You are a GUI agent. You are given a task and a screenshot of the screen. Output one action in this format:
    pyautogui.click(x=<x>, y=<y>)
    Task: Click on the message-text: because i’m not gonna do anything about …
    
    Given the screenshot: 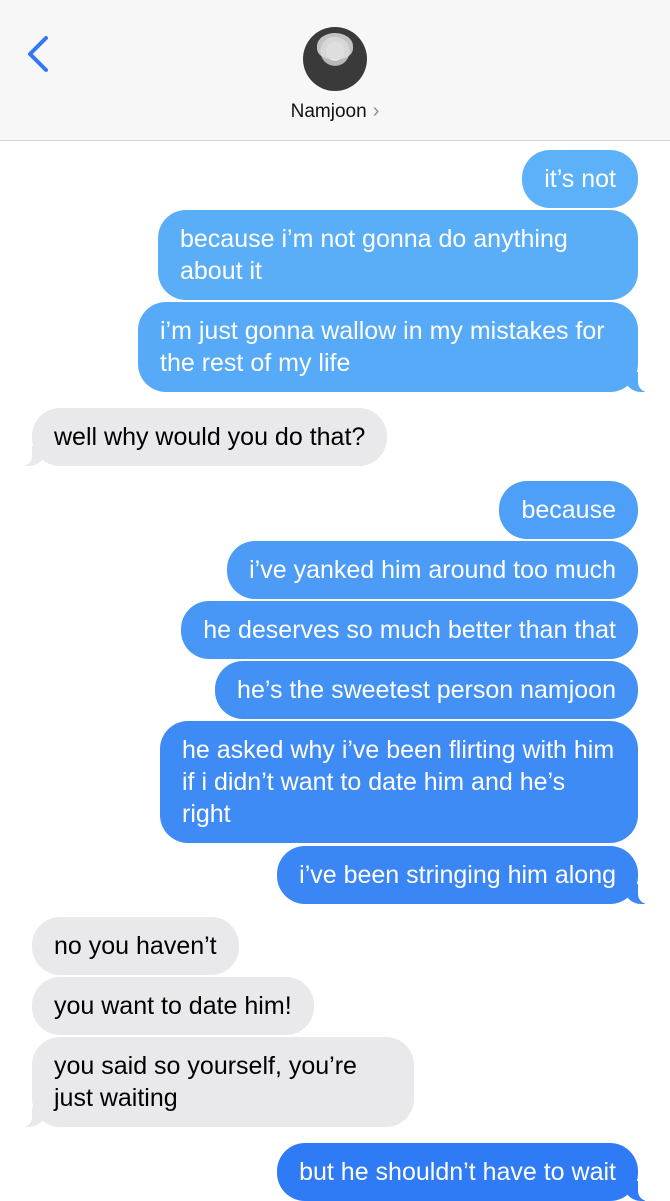 What is the action you would take?
    pyautogui.click(x=374, y=255)
    